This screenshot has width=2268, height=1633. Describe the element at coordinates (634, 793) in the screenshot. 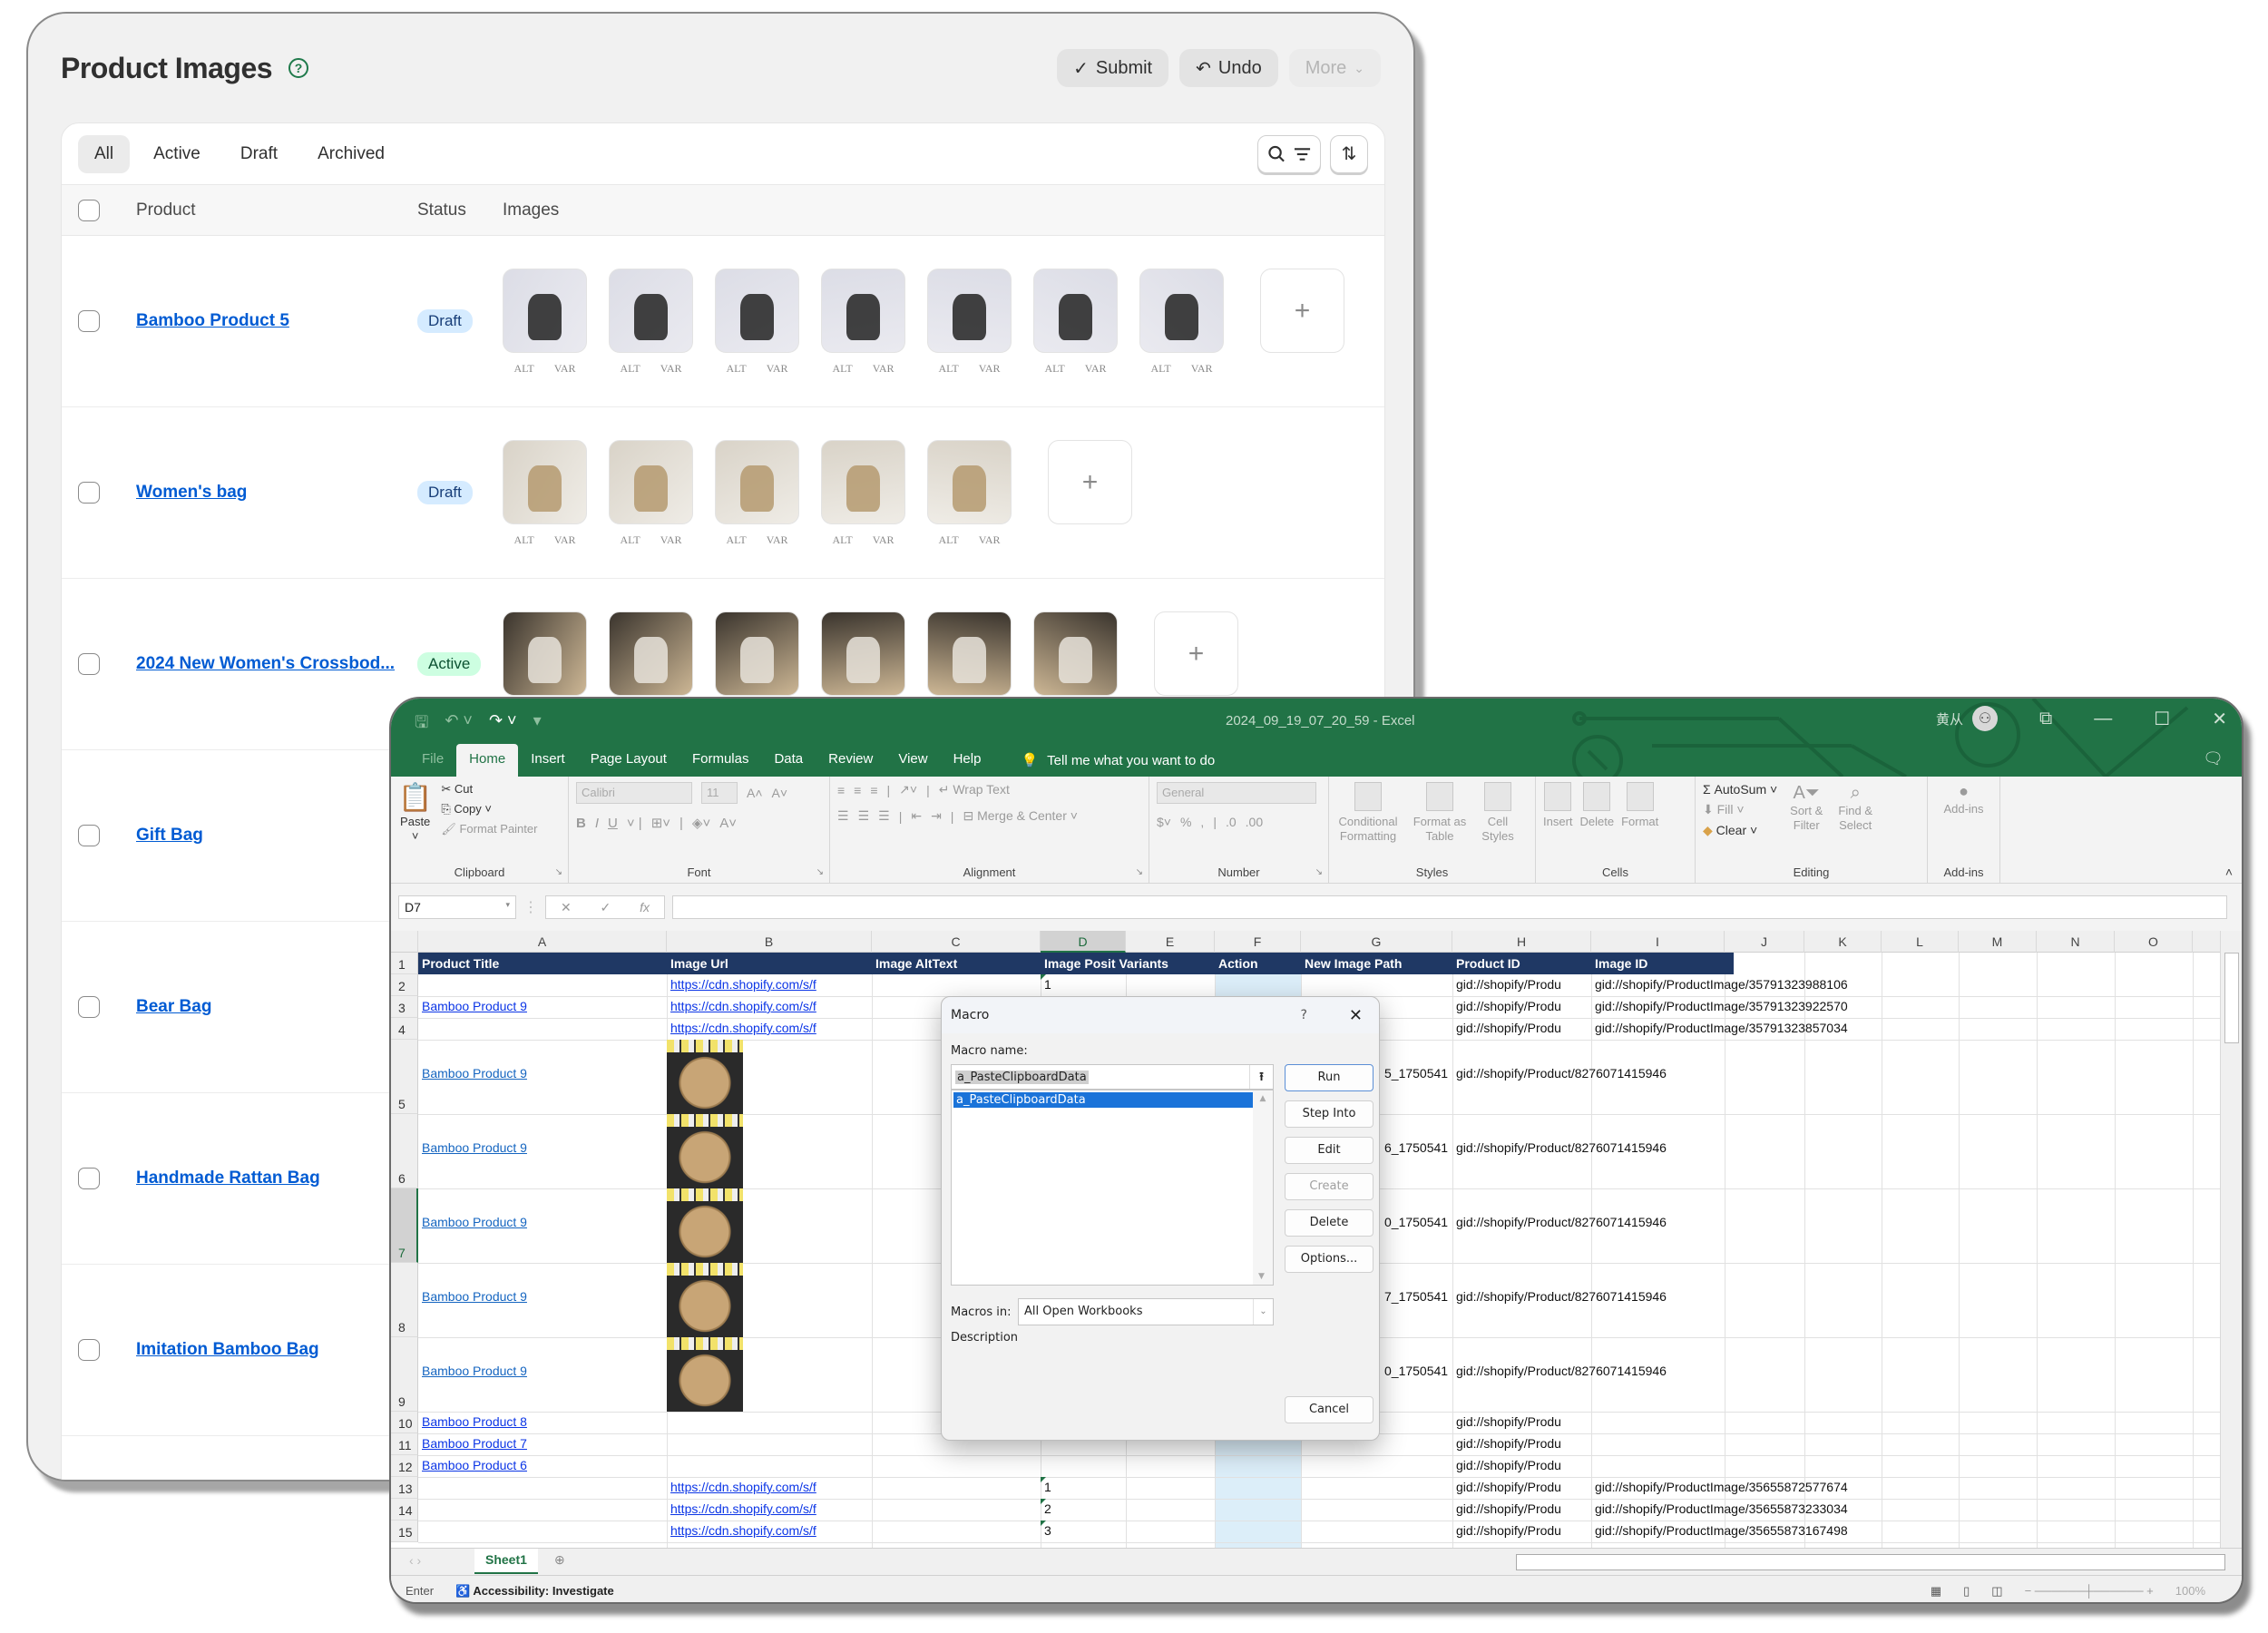

I see `font-name-select: Calibri` at that location.